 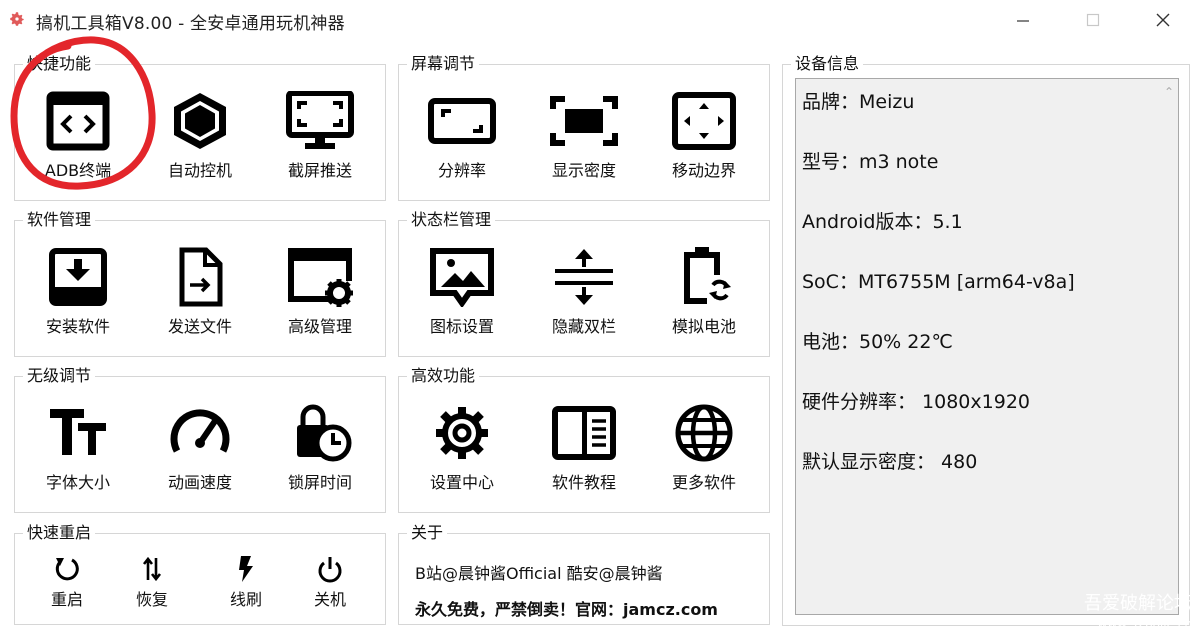 I want to click on image-icon, so click(x=462, y=277).